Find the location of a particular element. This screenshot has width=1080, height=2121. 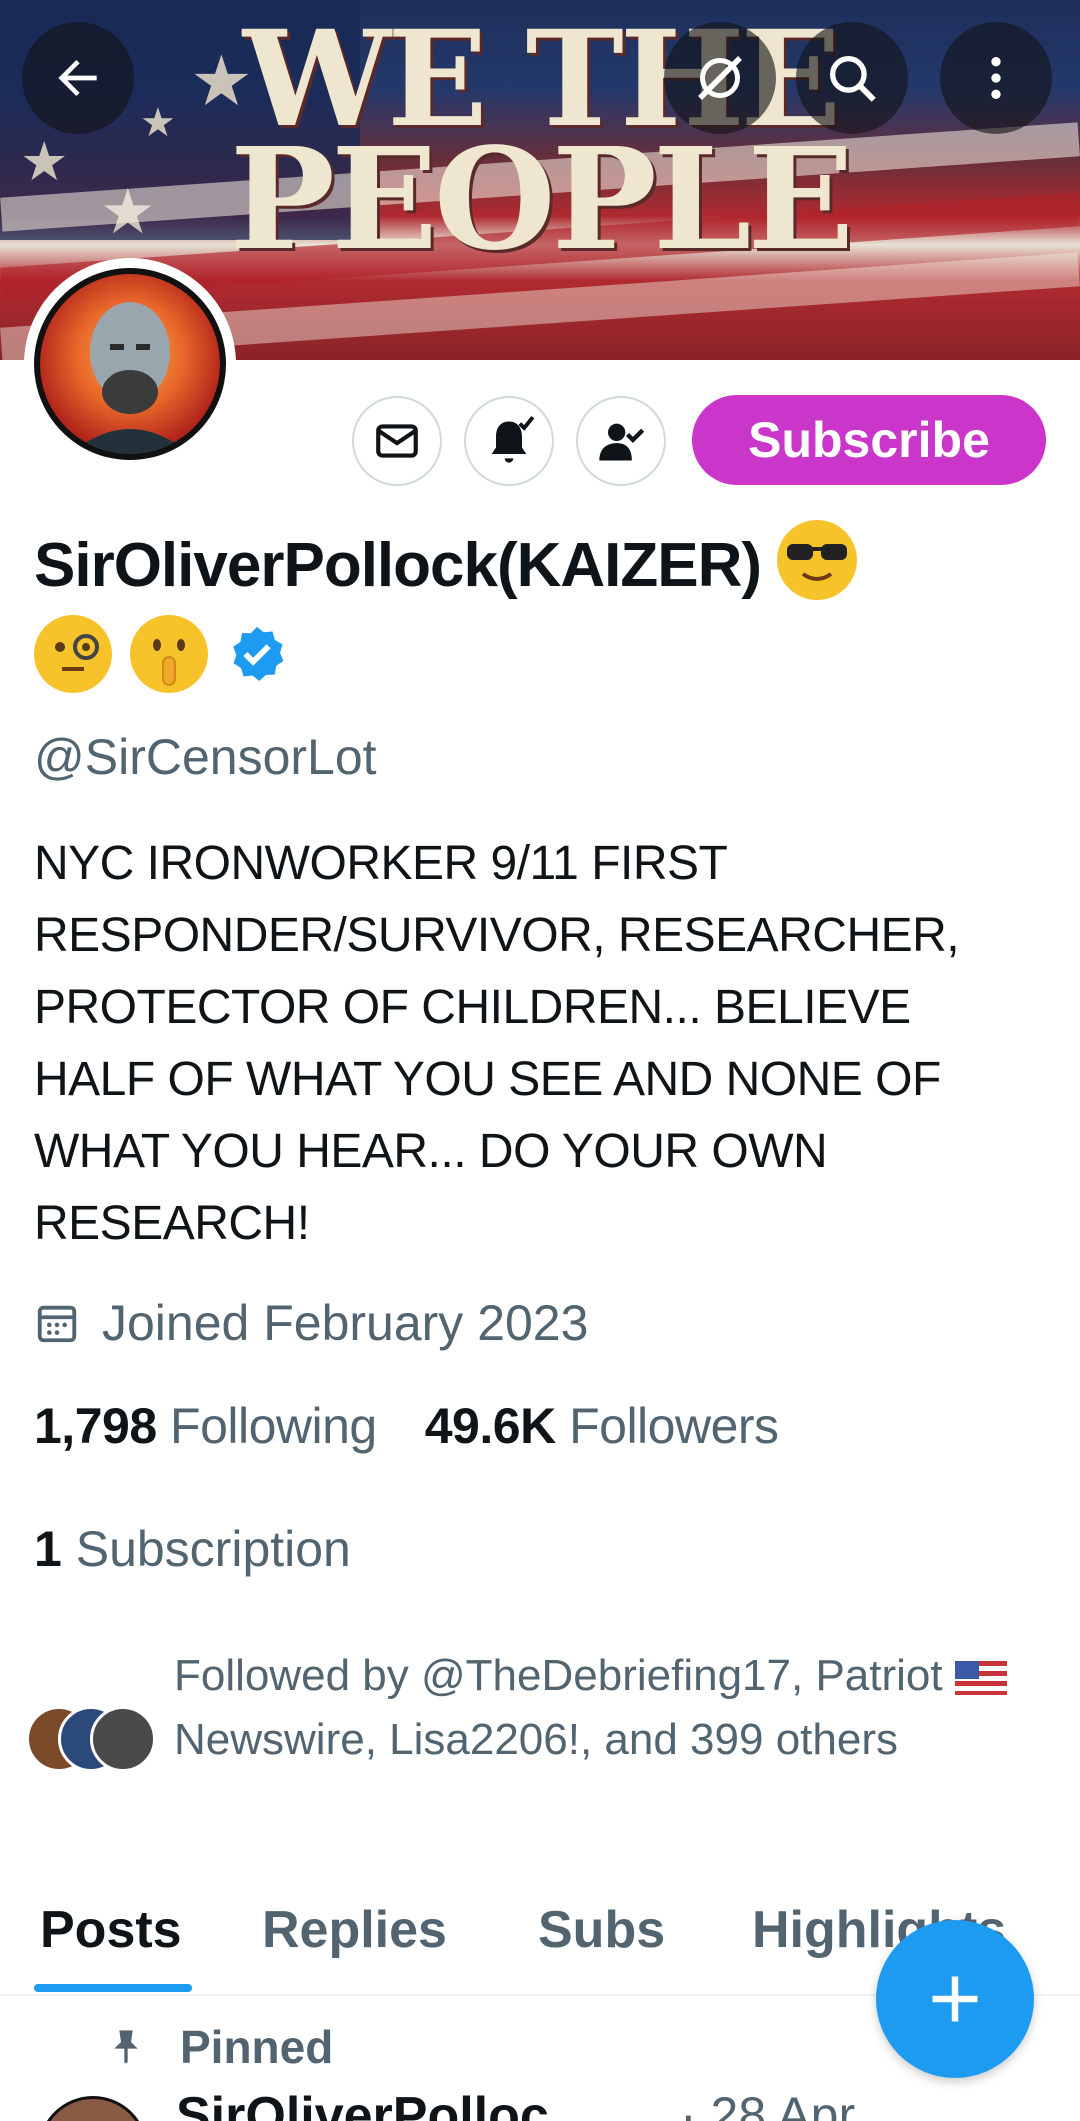

joined-date: Joined February 2023 is located at coordinates (311, 1323).